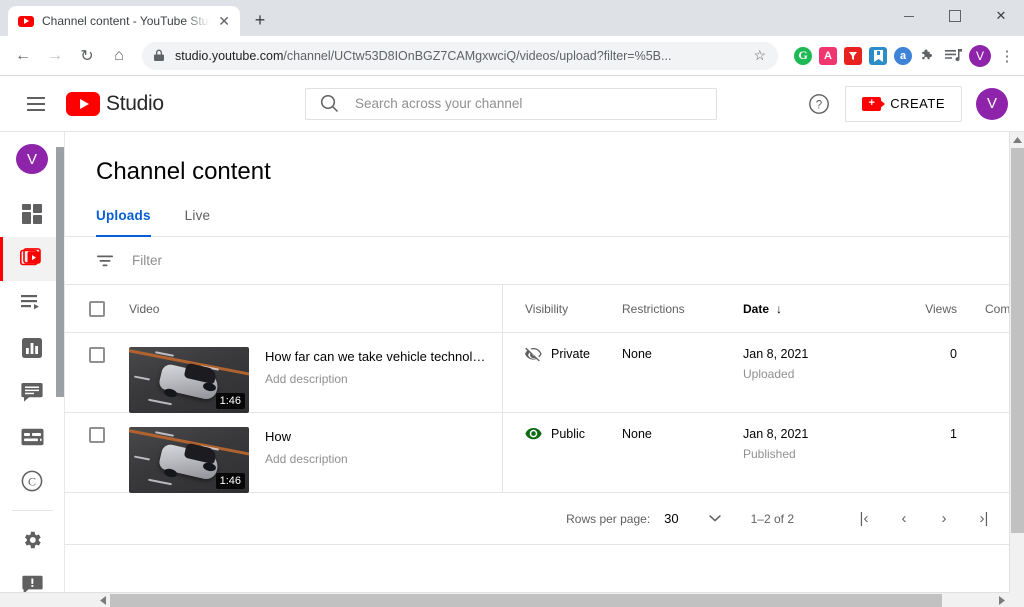  I want to click on video-duration: 1:46, so click(230, 480).